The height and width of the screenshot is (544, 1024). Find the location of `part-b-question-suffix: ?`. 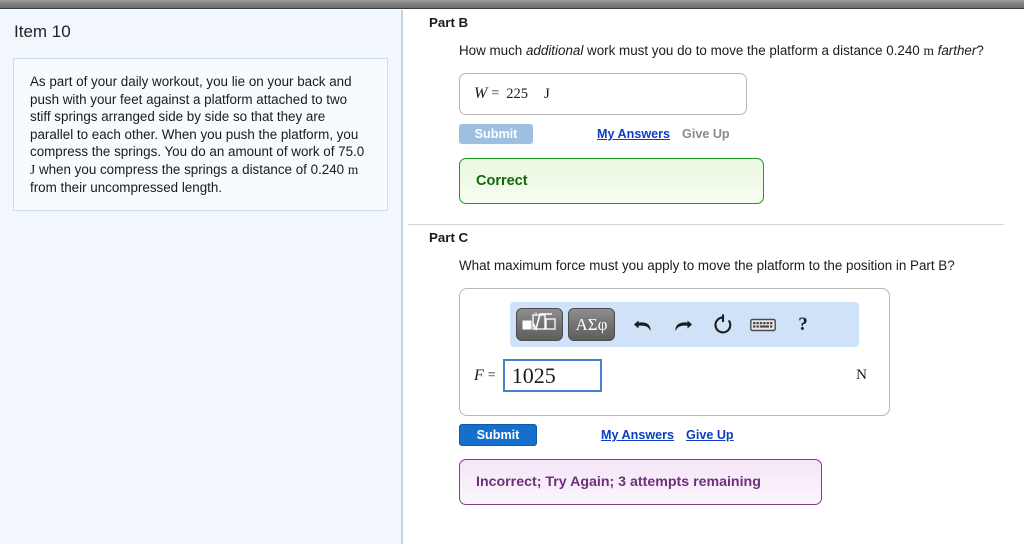

part-b-question-suffix: ? is located at coordinates (980, 50).